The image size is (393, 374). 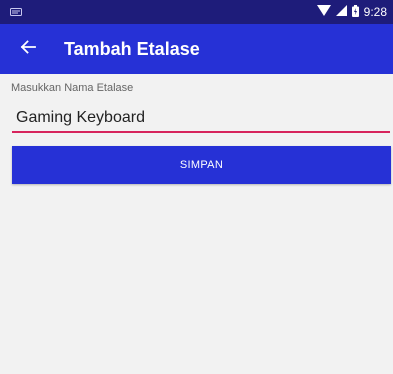 I want to click on etalase-name-label: Masukkan Nama Etalase, so click(x=72, y=88).